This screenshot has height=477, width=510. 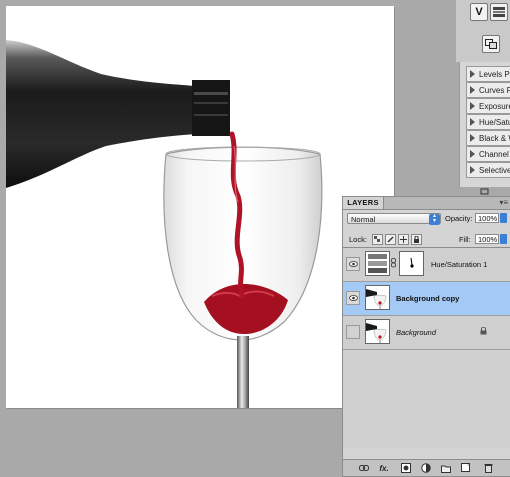 I want to click on adjustment-label: Exposure, so click(x=494, y=106).